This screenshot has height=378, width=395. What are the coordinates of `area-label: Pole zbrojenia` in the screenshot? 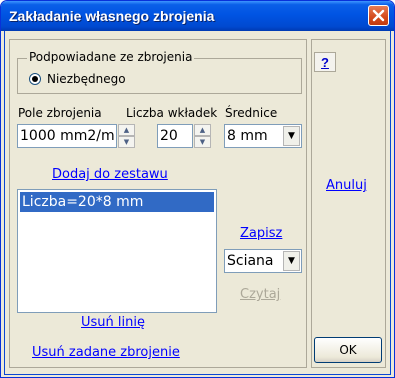 It's located at (60, 113).